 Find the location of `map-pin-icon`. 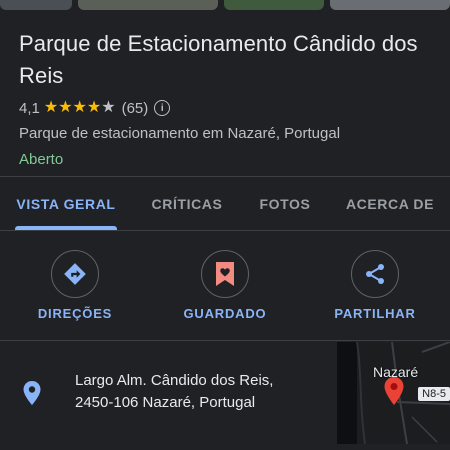

map-pin-icon is located at coordinates (394, 391).